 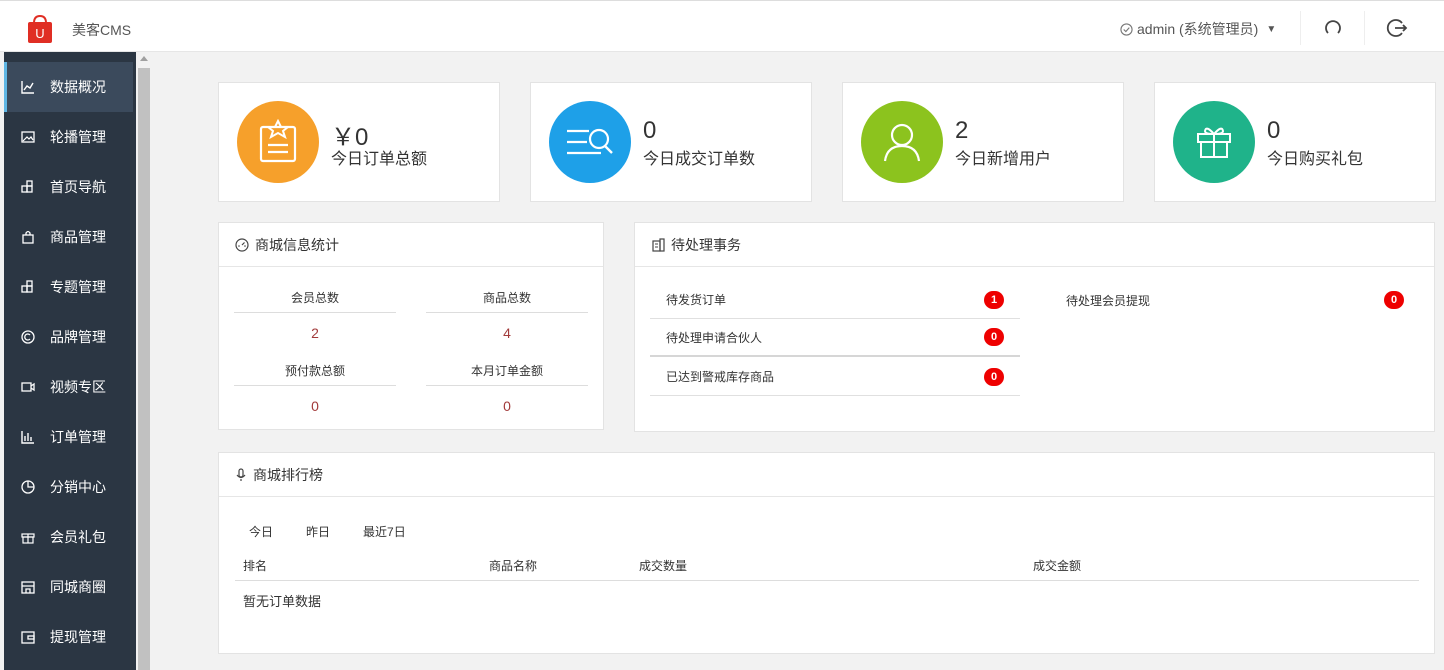 I want to click on microphone-icon, so click(x=241, y=474).